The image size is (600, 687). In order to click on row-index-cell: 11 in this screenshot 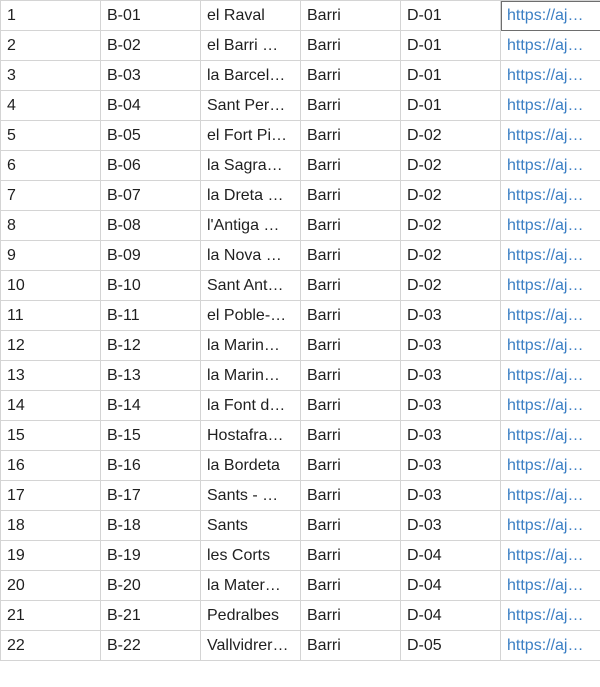, I will do `click(50, 315)`.